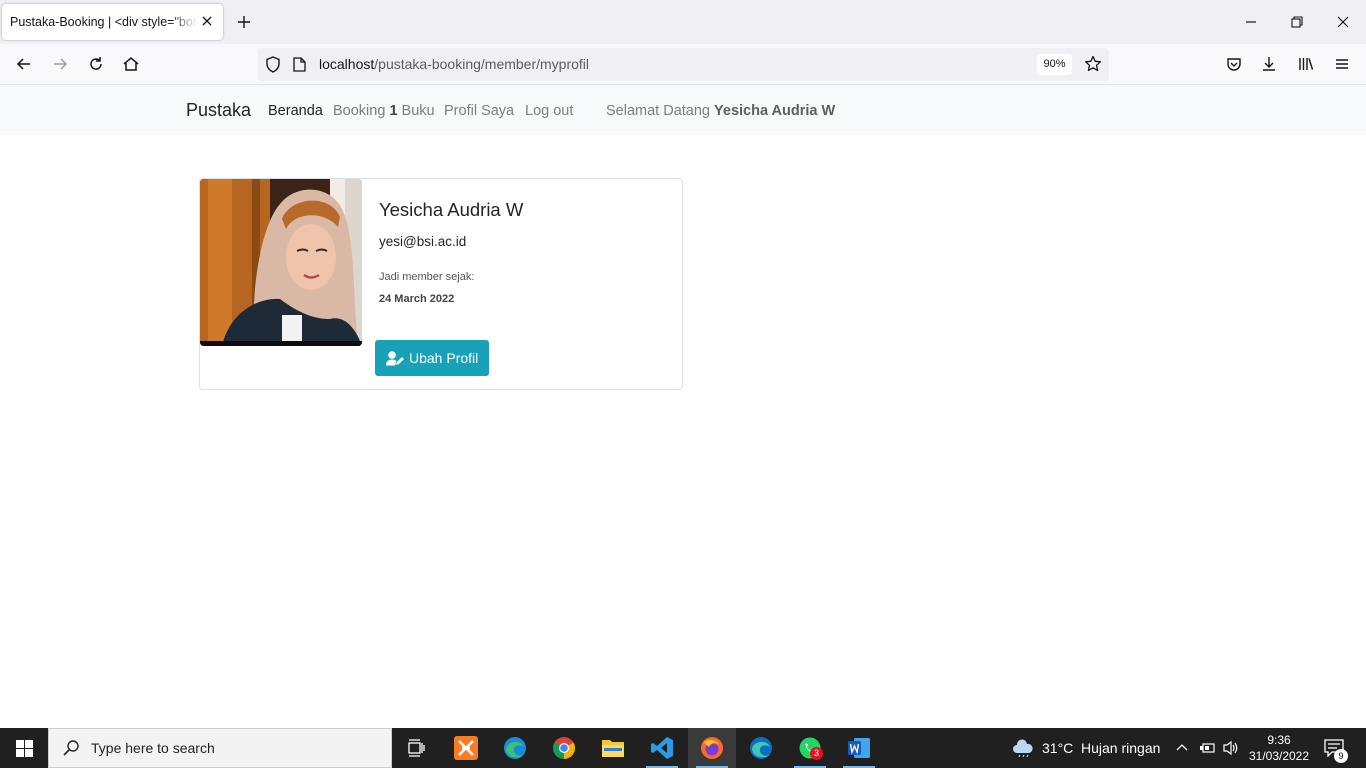 This screenshot has width=1366, height=768. What do you see at coordinates (1279, 740) in the screenshot?
I see `clock-time: 9:36` at bounding box center [1279, 740].